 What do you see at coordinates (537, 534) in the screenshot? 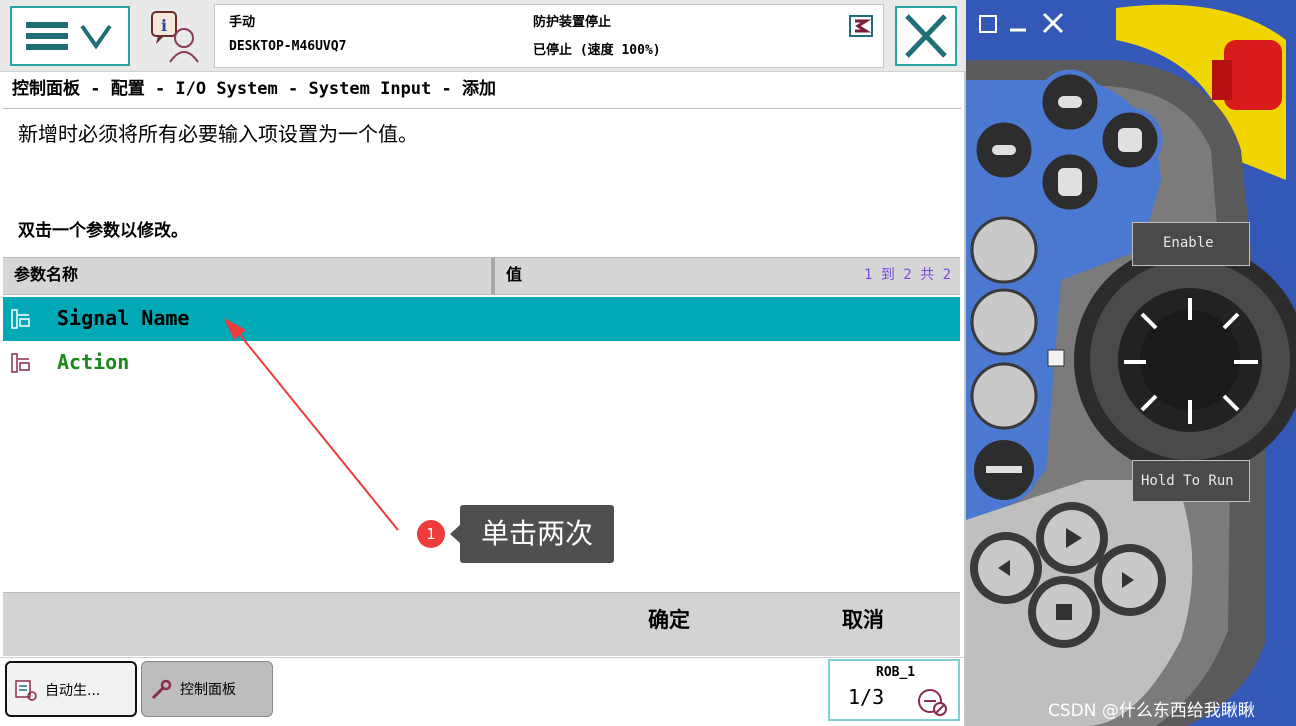
I see `annotation-tooltip: 单击两次` at bounding box center [537, 534].